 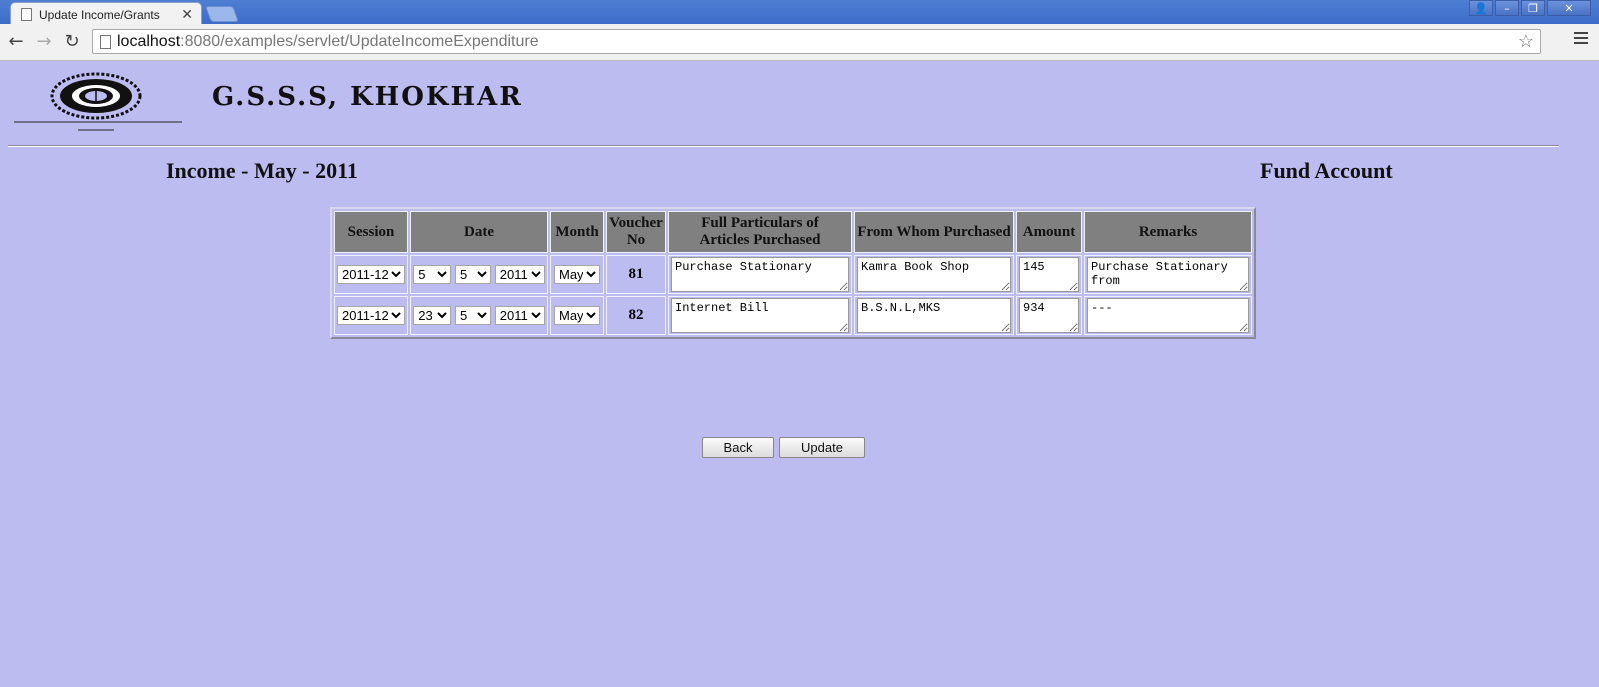 I want to click on date-cell: 5 5 2011, so click(x=479, y=274).